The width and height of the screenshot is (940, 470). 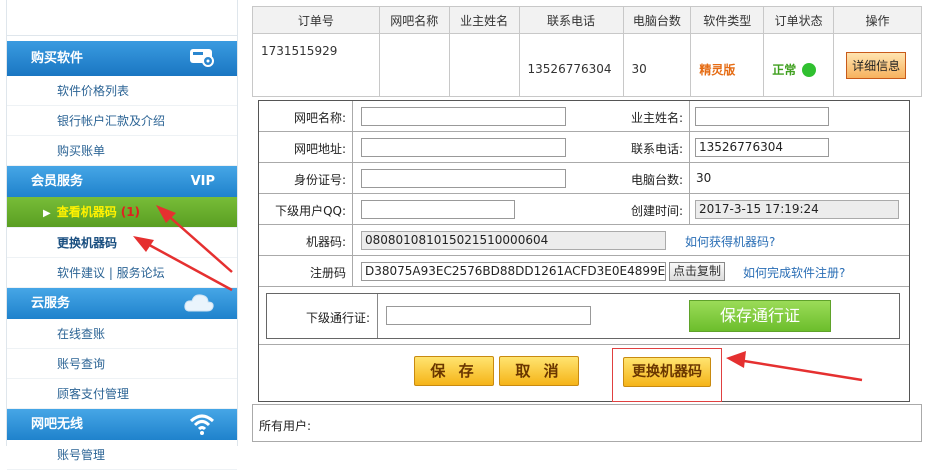 I want to click on cell-phone: 13526776304, so click(x=571, y=65).